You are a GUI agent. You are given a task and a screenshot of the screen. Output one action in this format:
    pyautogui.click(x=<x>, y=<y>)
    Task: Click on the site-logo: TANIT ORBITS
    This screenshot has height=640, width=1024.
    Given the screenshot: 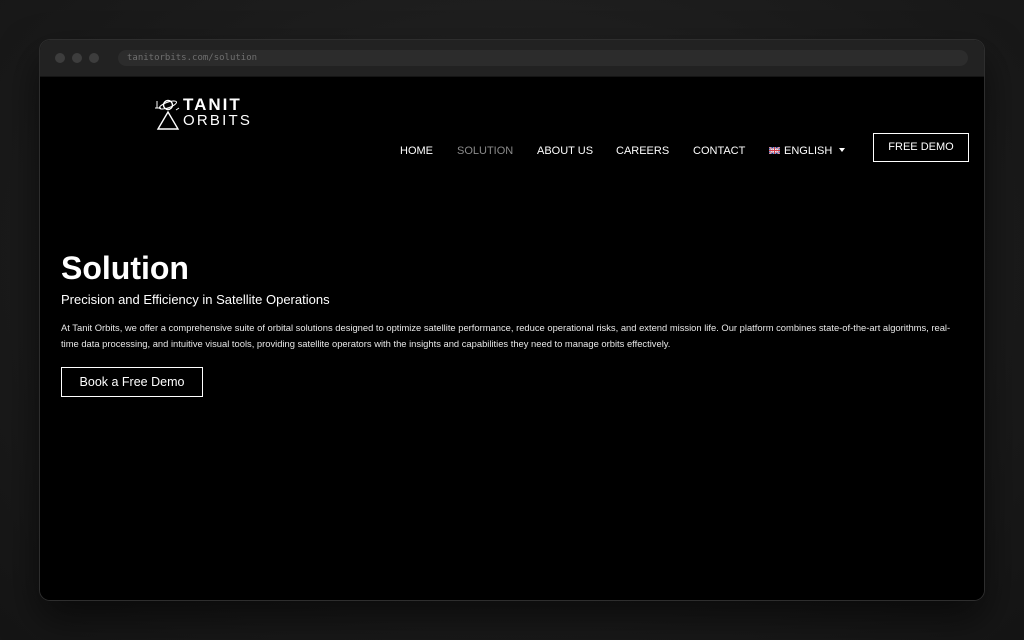 What is the action you would take?
    pyautogui.click(x=204, y=113)
    